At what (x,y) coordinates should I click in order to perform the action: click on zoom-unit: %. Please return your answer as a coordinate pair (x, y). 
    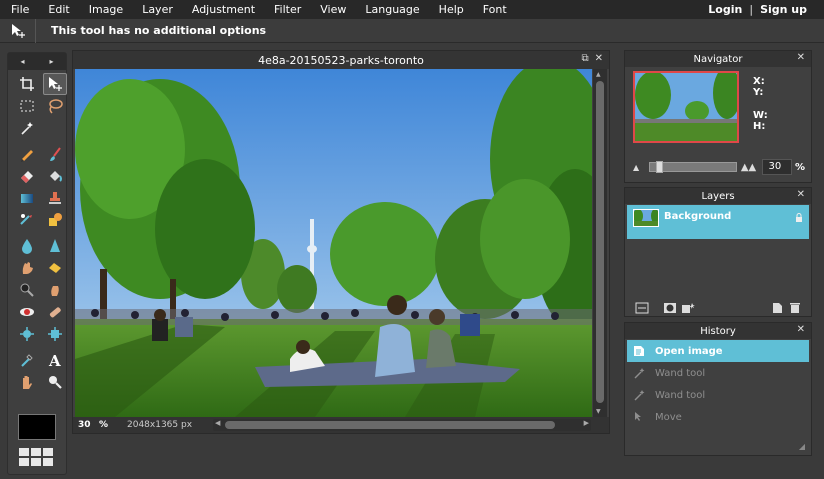
    Looking at the image, I should click on (104, 425).